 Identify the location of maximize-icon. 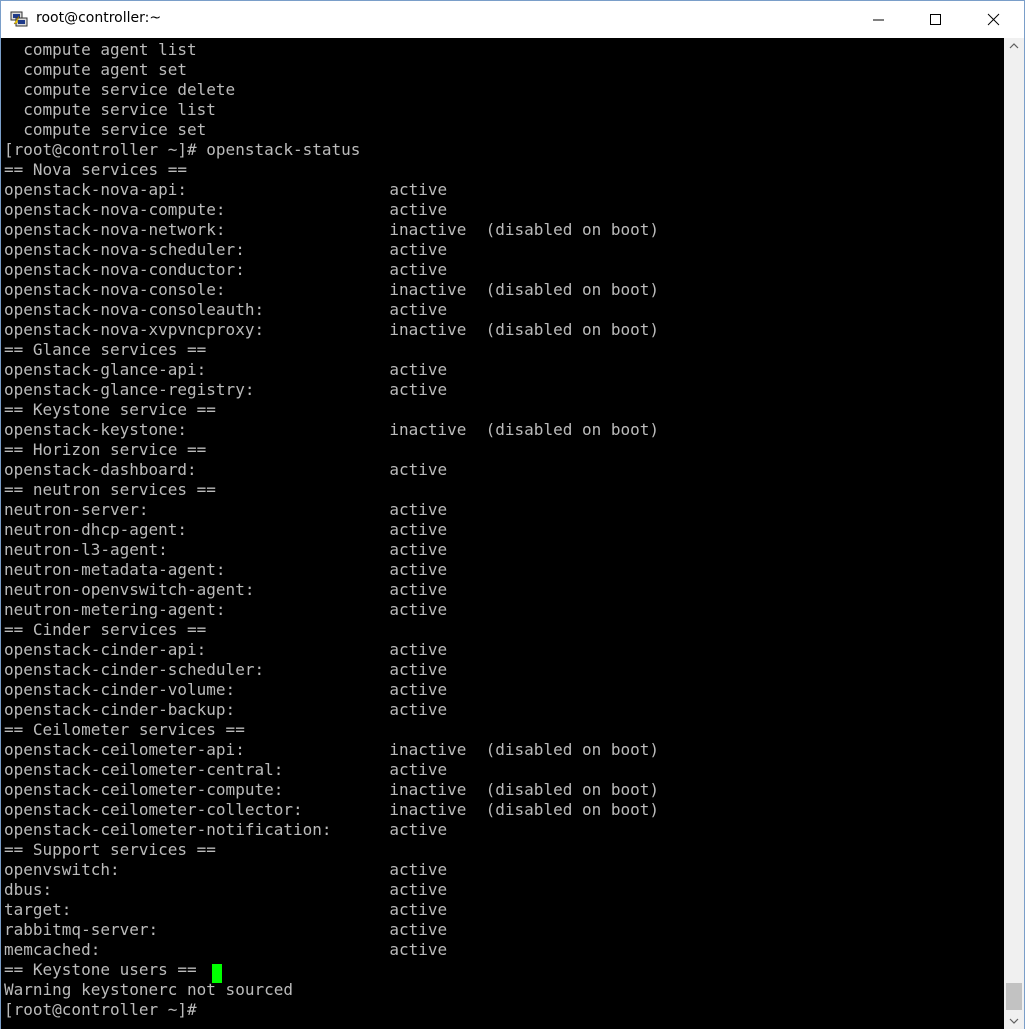
(935, 19).